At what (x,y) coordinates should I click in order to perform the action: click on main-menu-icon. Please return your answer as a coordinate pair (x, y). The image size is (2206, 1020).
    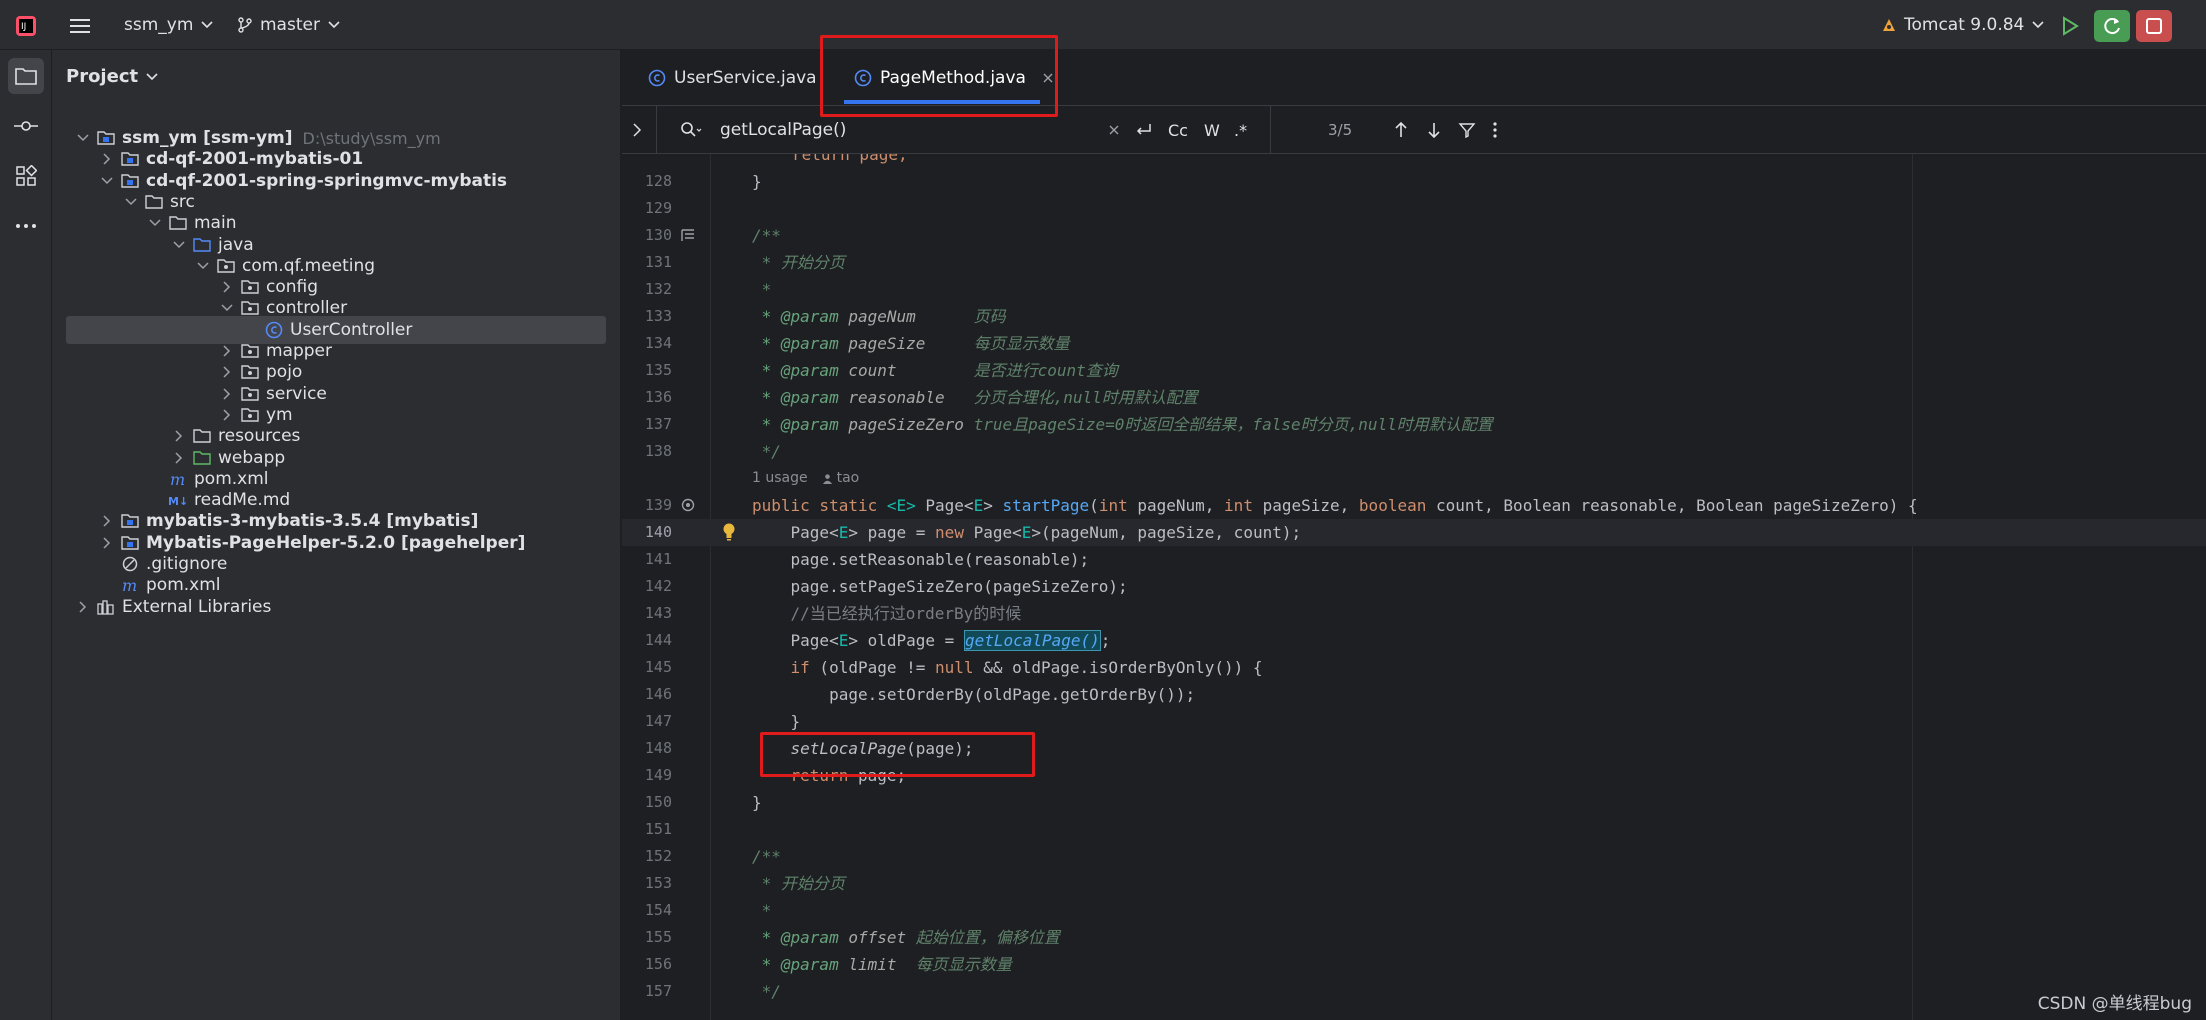
    Looking at the image, I should click on (80, 26).